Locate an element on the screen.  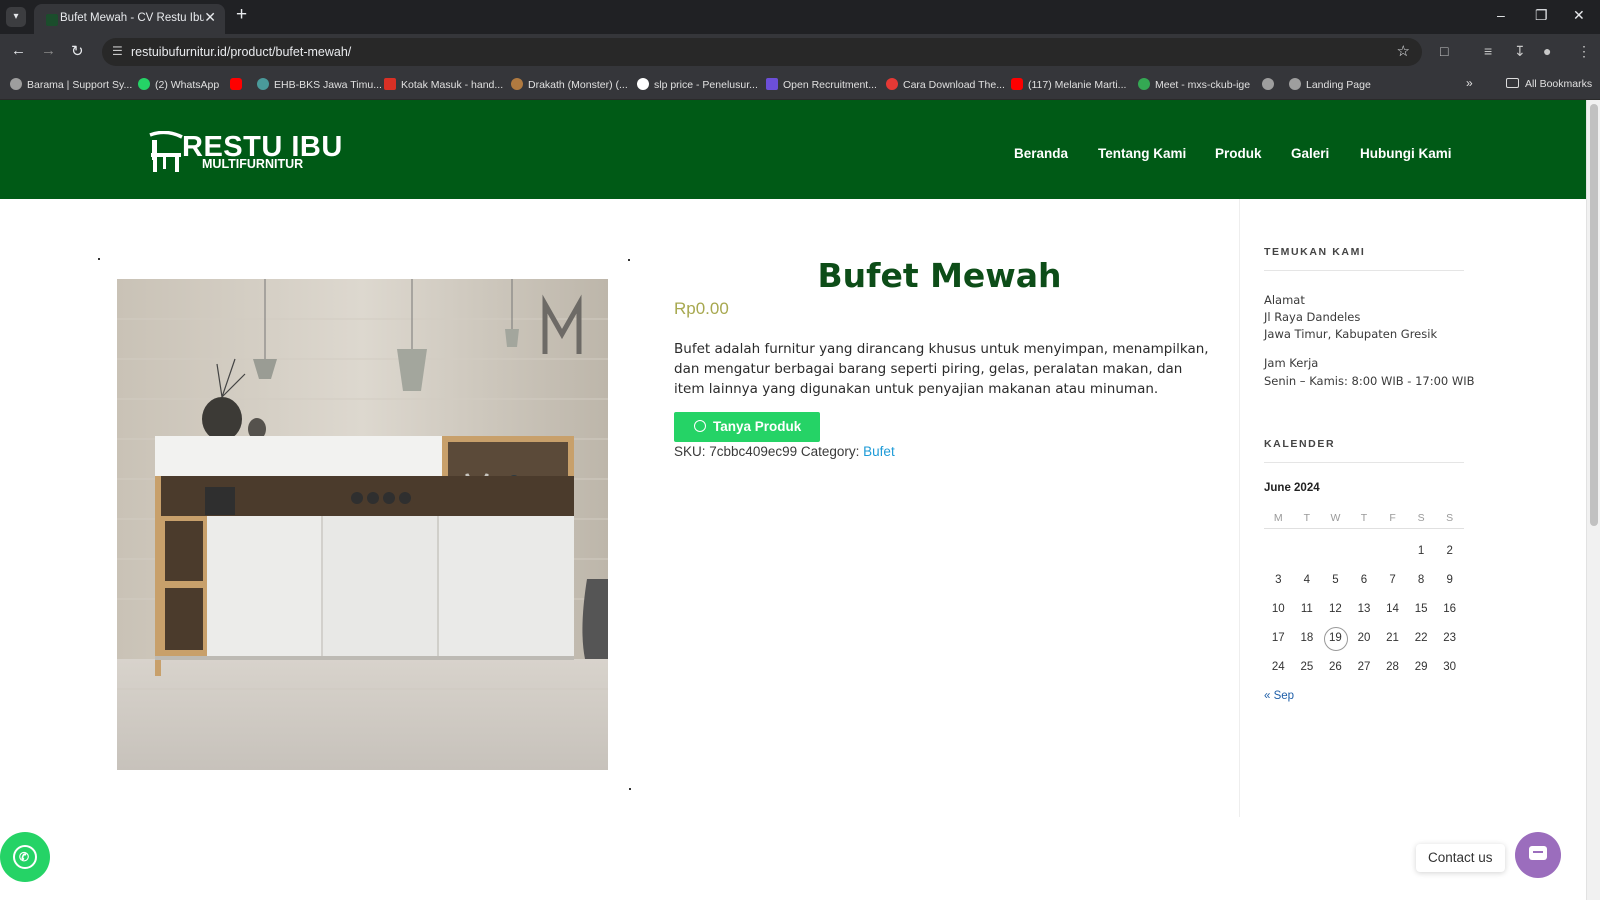
bookmark-item: (2) WhatsApp is located at coordinates (178, 84).